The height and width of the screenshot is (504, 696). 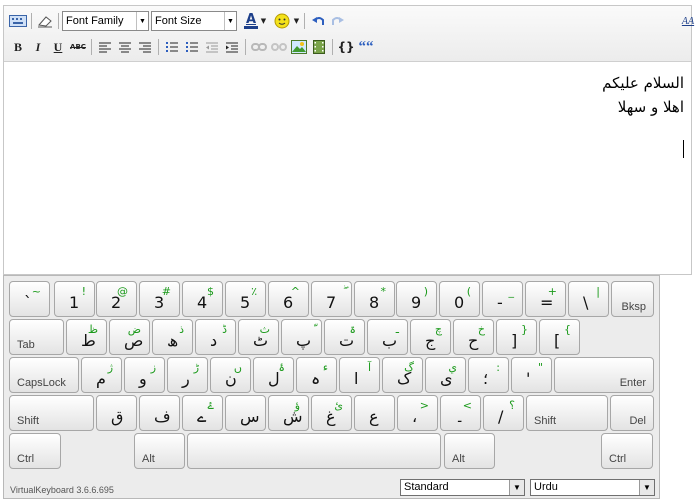 I want to click on eraser-icon, so click(x=45, y=21).